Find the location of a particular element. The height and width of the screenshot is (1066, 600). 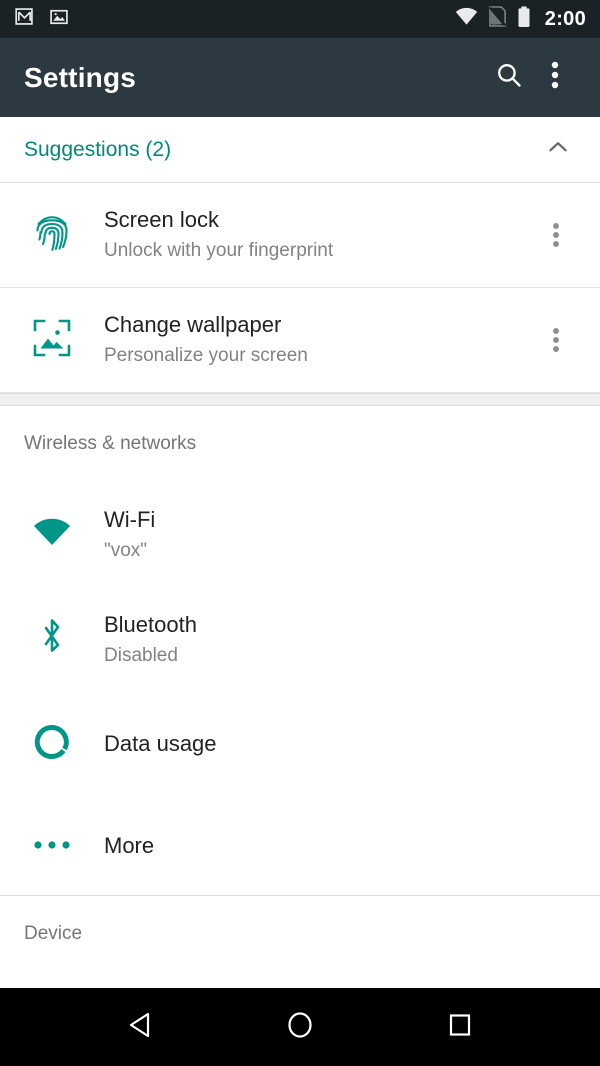

settings-item-wifi: Wi-Fi "vox" is located at coordinates (300, 534).